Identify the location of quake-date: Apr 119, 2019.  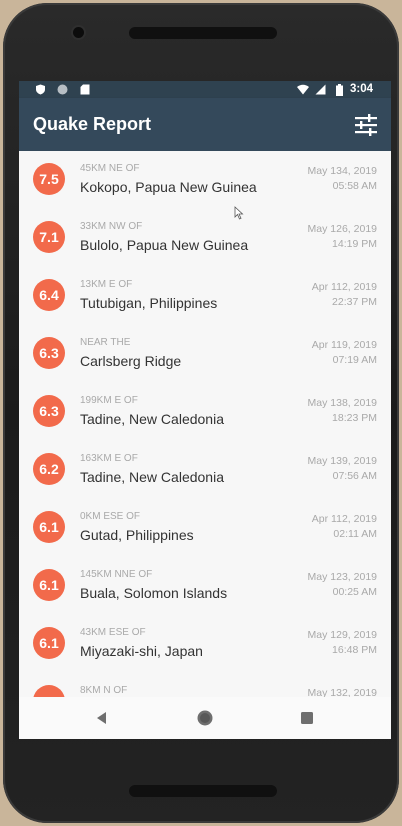
(344, 345).